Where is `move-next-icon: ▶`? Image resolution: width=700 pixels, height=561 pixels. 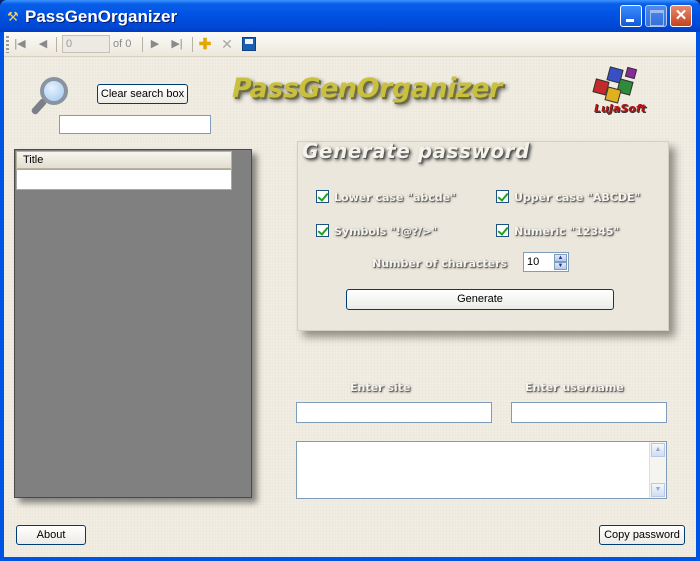
move-next-icon: ▶ is located at coordinates (155, 44).